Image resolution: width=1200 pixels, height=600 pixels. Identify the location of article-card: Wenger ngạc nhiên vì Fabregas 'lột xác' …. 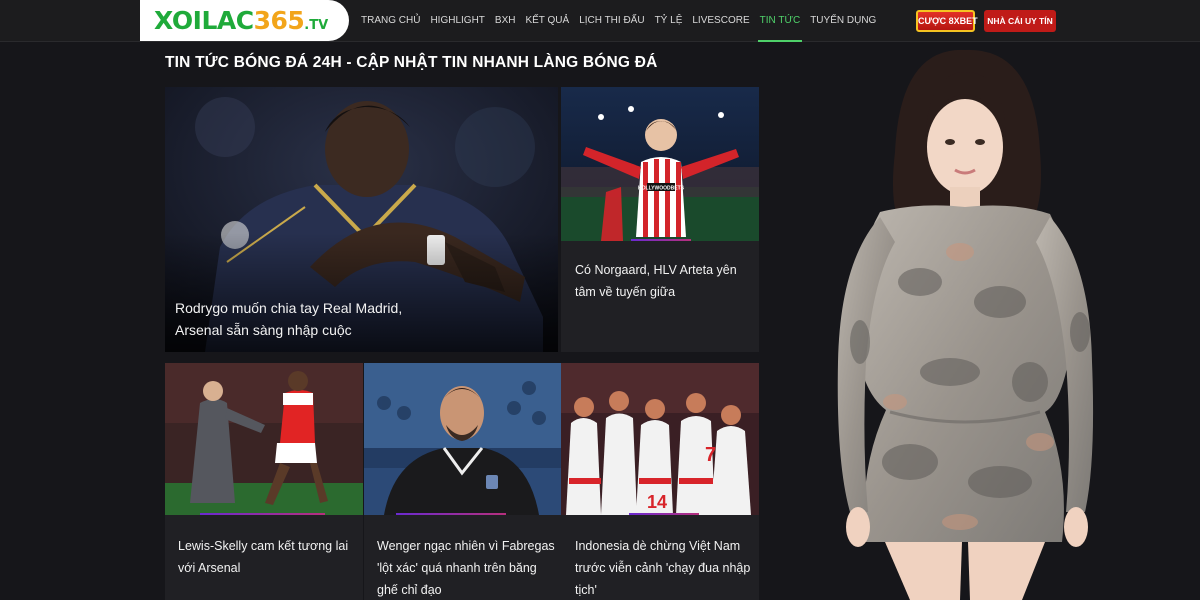
(462, 481).